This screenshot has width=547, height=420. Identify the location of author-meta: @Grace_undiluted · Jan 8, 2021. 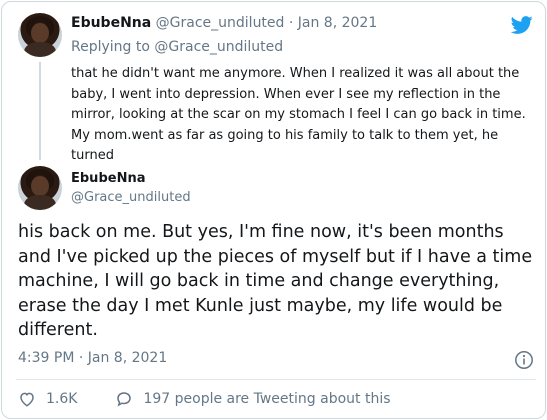
(267, 23).